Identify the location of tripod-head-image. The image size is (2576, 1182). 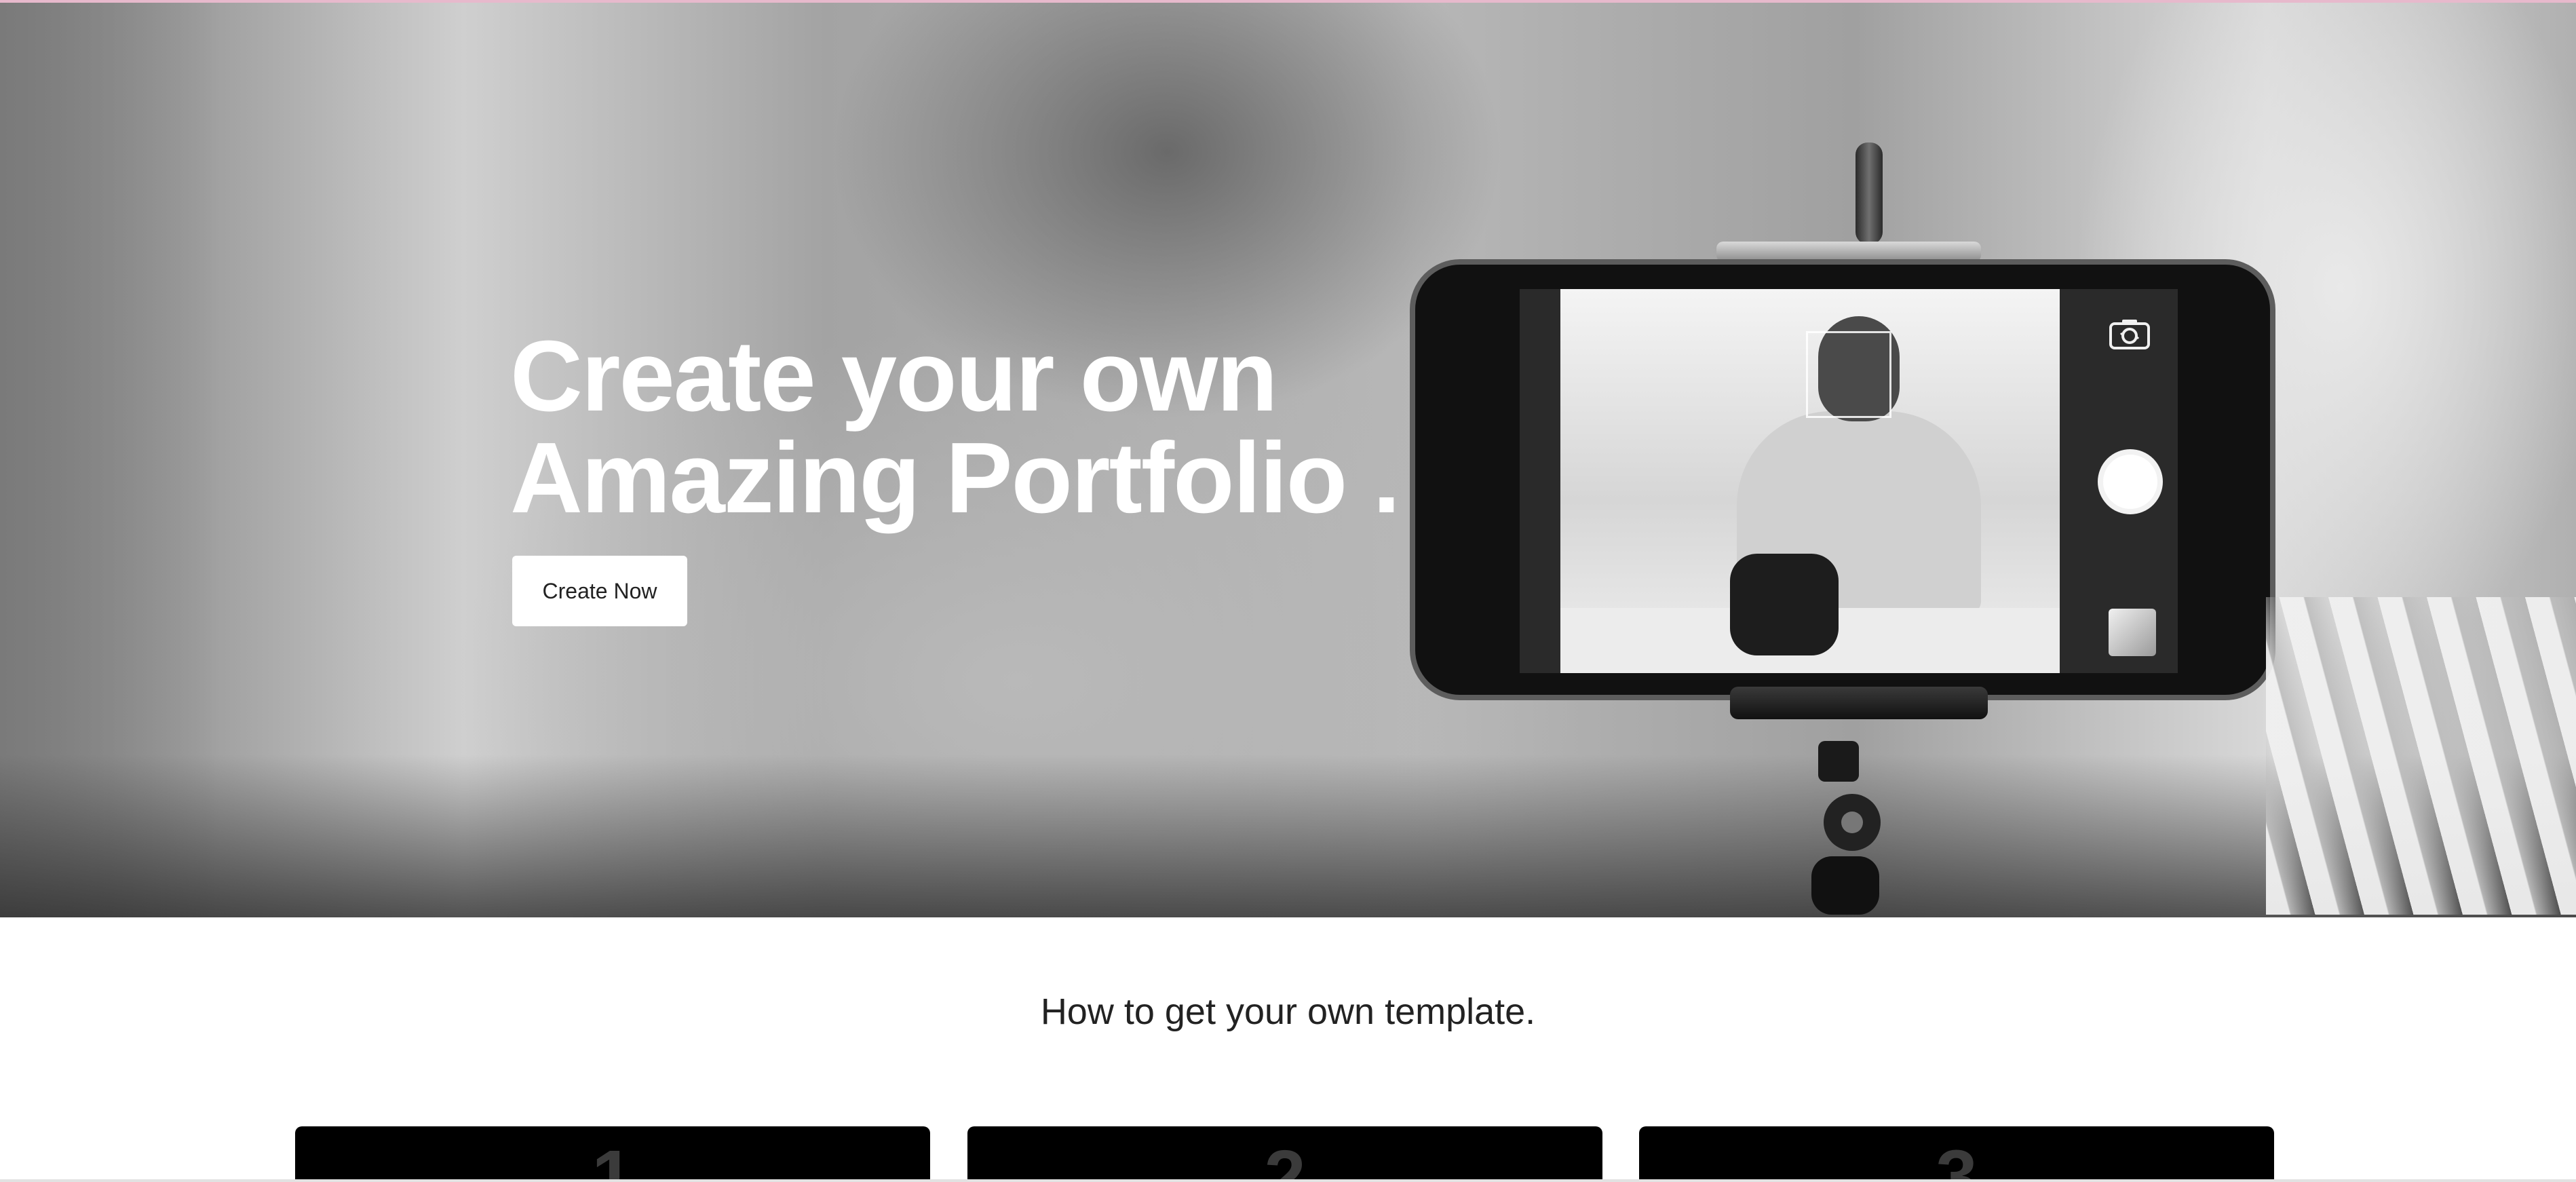
(1846, 828).